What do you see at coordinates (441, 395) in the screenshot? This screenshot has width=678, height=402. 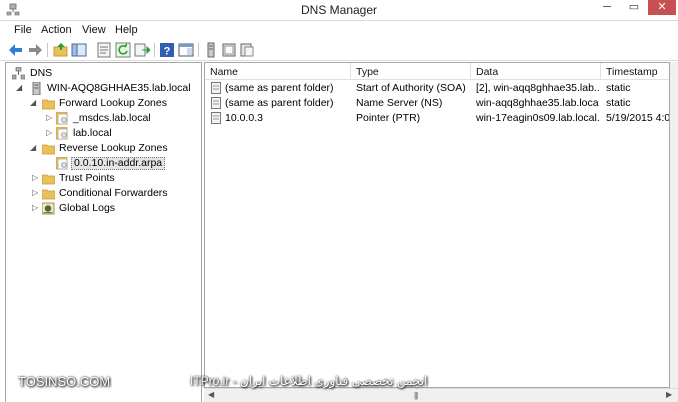 I see `horizontal-scrollbar: ◀ ||| ▶` at bounding box center [441, 395].